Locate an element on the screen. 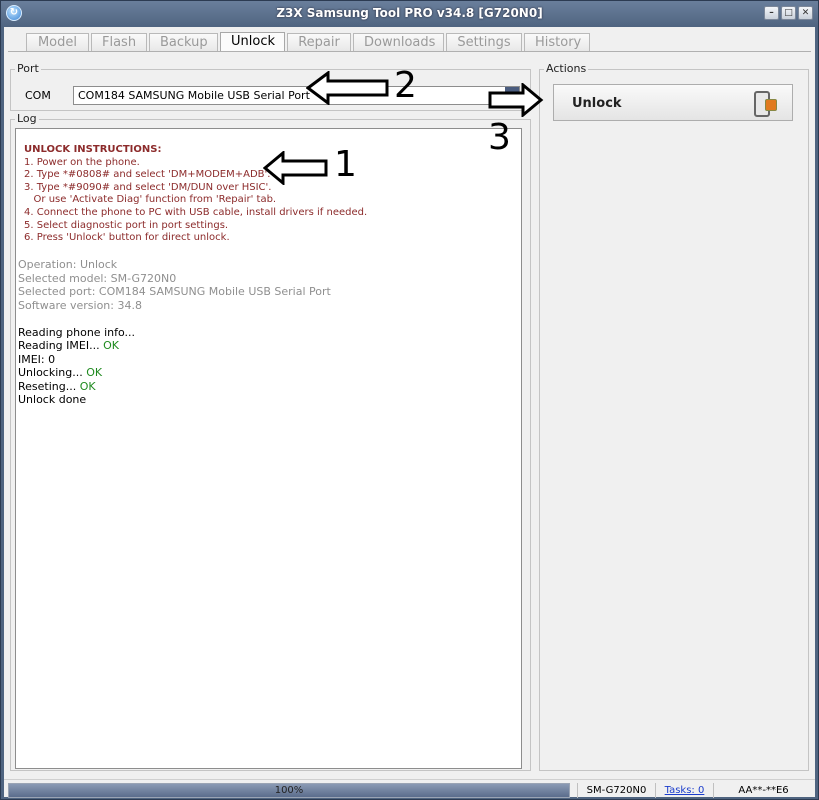 The image size is (819, 800). result-line: Unlock done is located at coordinates (269, 400).